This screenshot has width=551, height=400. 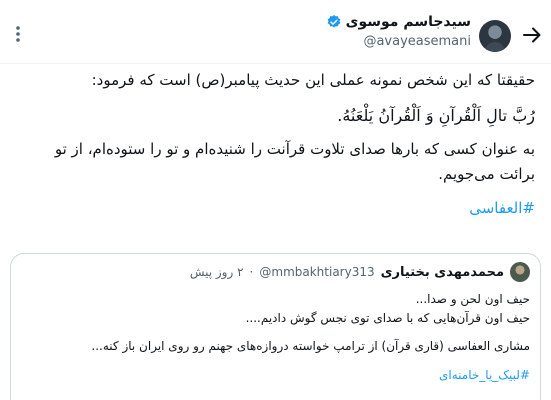 I want to click on back-button, so click(x=532, y=35).